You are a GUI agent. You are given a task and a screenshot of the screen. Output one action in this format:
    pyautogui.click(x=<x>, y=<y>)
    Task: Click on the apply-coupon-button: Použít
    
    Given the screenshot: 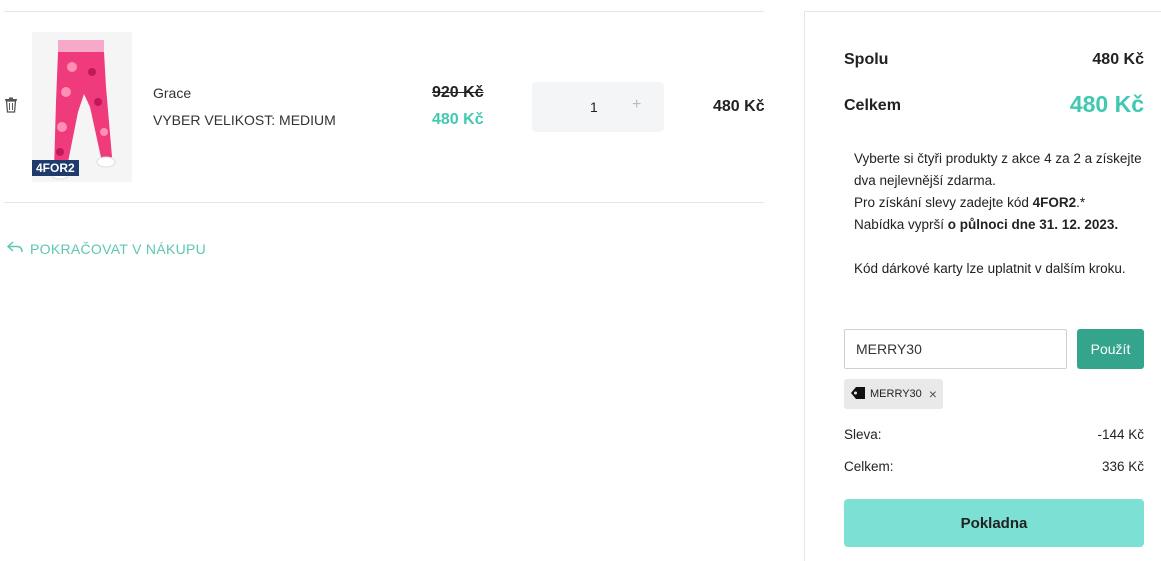 What is the action you would take?
    pyautogui.click(x=1110, y=349)
    